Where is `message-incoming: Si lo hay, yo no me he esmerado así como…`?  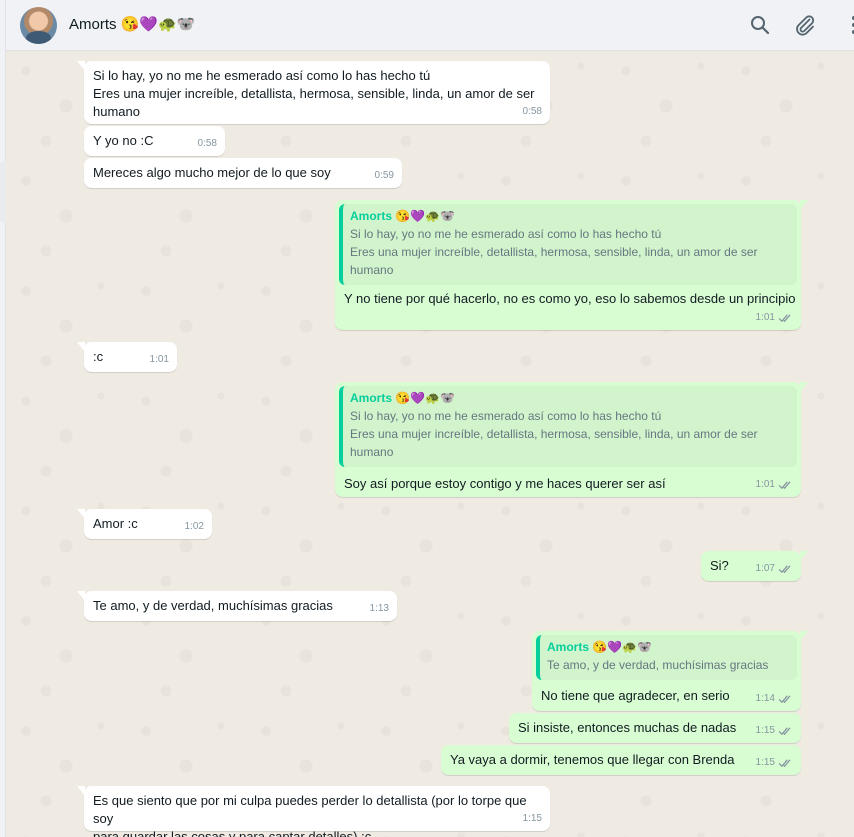 message-incoming: Si lo hay, yo no me he esmerado así como… is located at coordinates (313, 92).